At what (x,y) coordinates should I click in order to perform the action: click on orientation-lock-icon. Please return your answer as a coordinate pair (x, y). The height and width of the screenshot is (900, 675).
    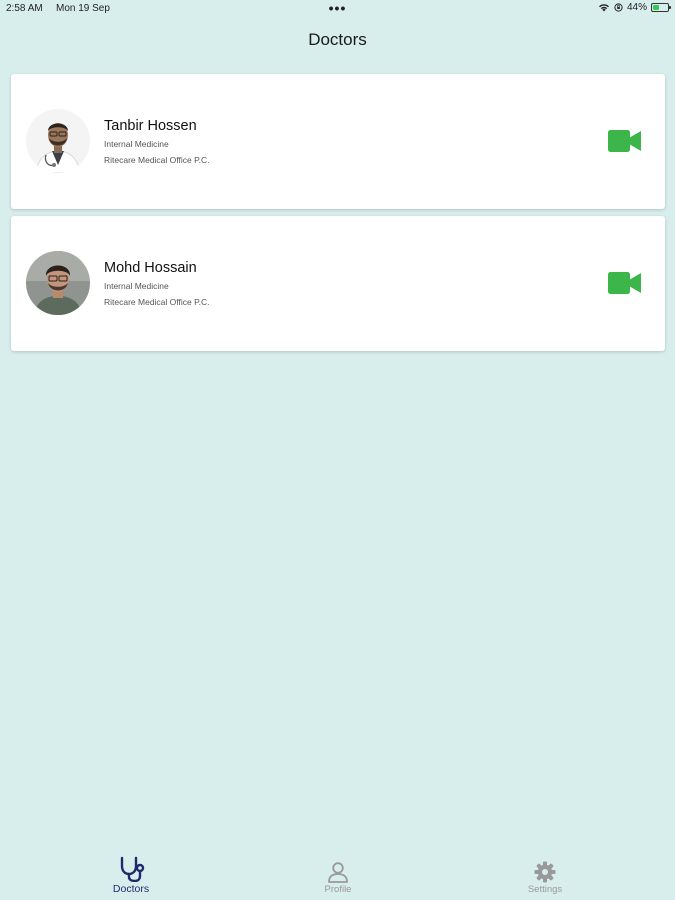
    Looking at the image, I should click on (618, 7).